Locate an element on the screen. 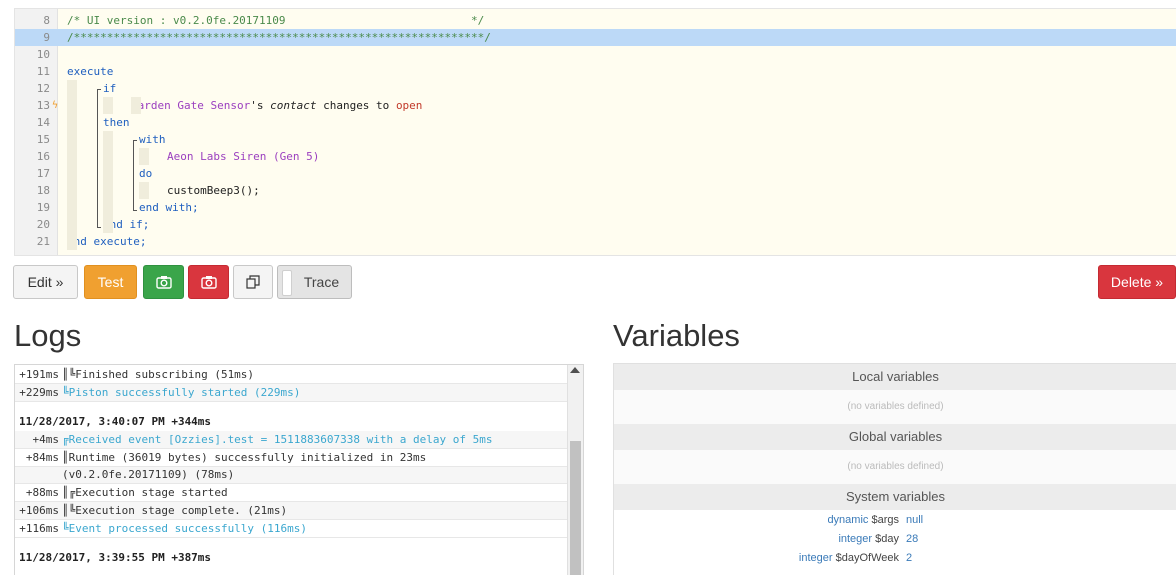  line-number: 13 is located at coordinates (43, 105).